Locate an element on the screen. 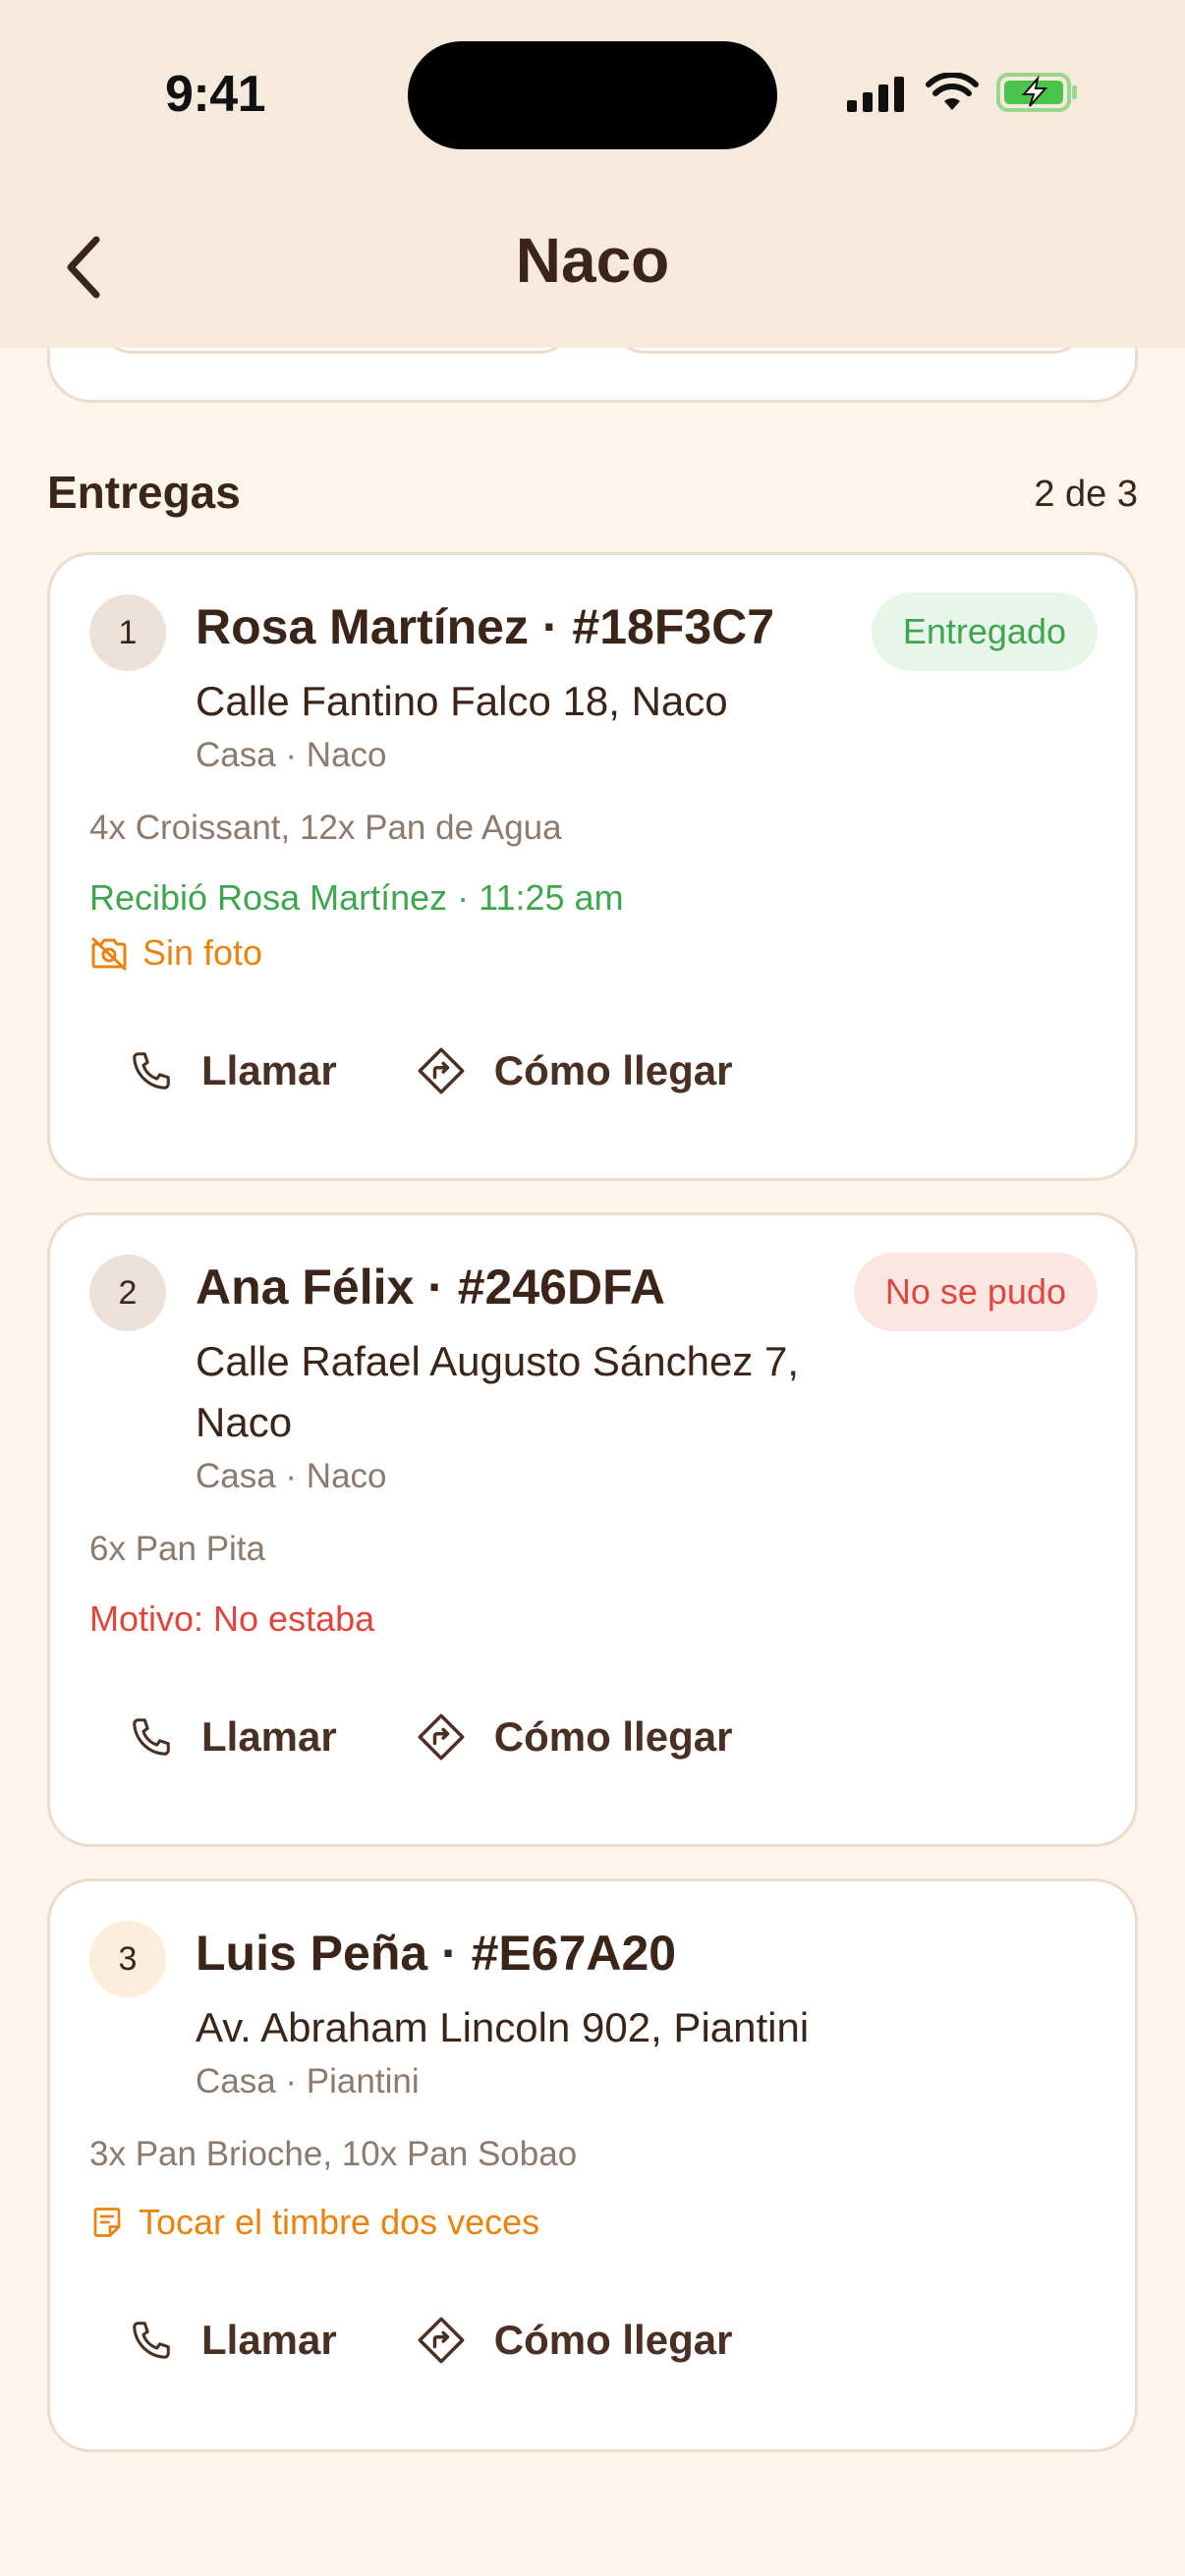  delivery-address: Calle Fantino Falco 18, Naco is located at coordinates (462, 701).